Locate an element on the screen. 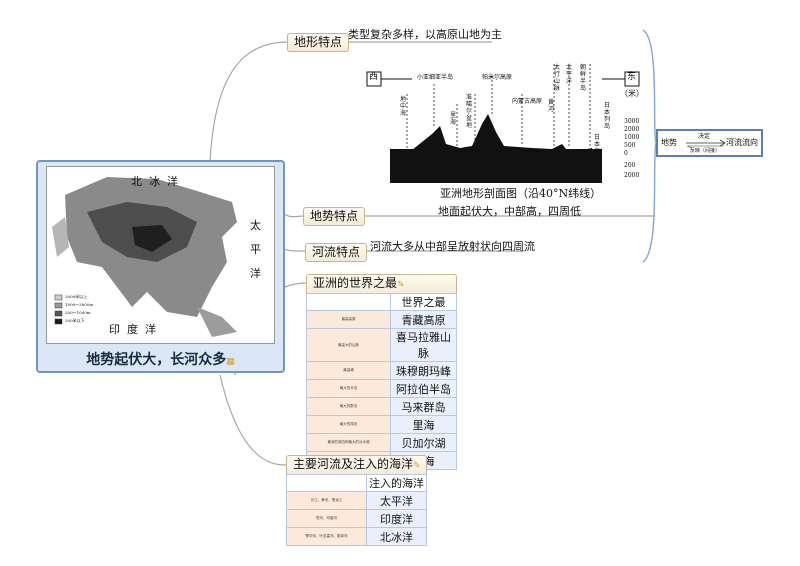 The height and width of the screenshot is (566, 800). relation-bottom: 反映（间接） is located at coordinates (705, 151).